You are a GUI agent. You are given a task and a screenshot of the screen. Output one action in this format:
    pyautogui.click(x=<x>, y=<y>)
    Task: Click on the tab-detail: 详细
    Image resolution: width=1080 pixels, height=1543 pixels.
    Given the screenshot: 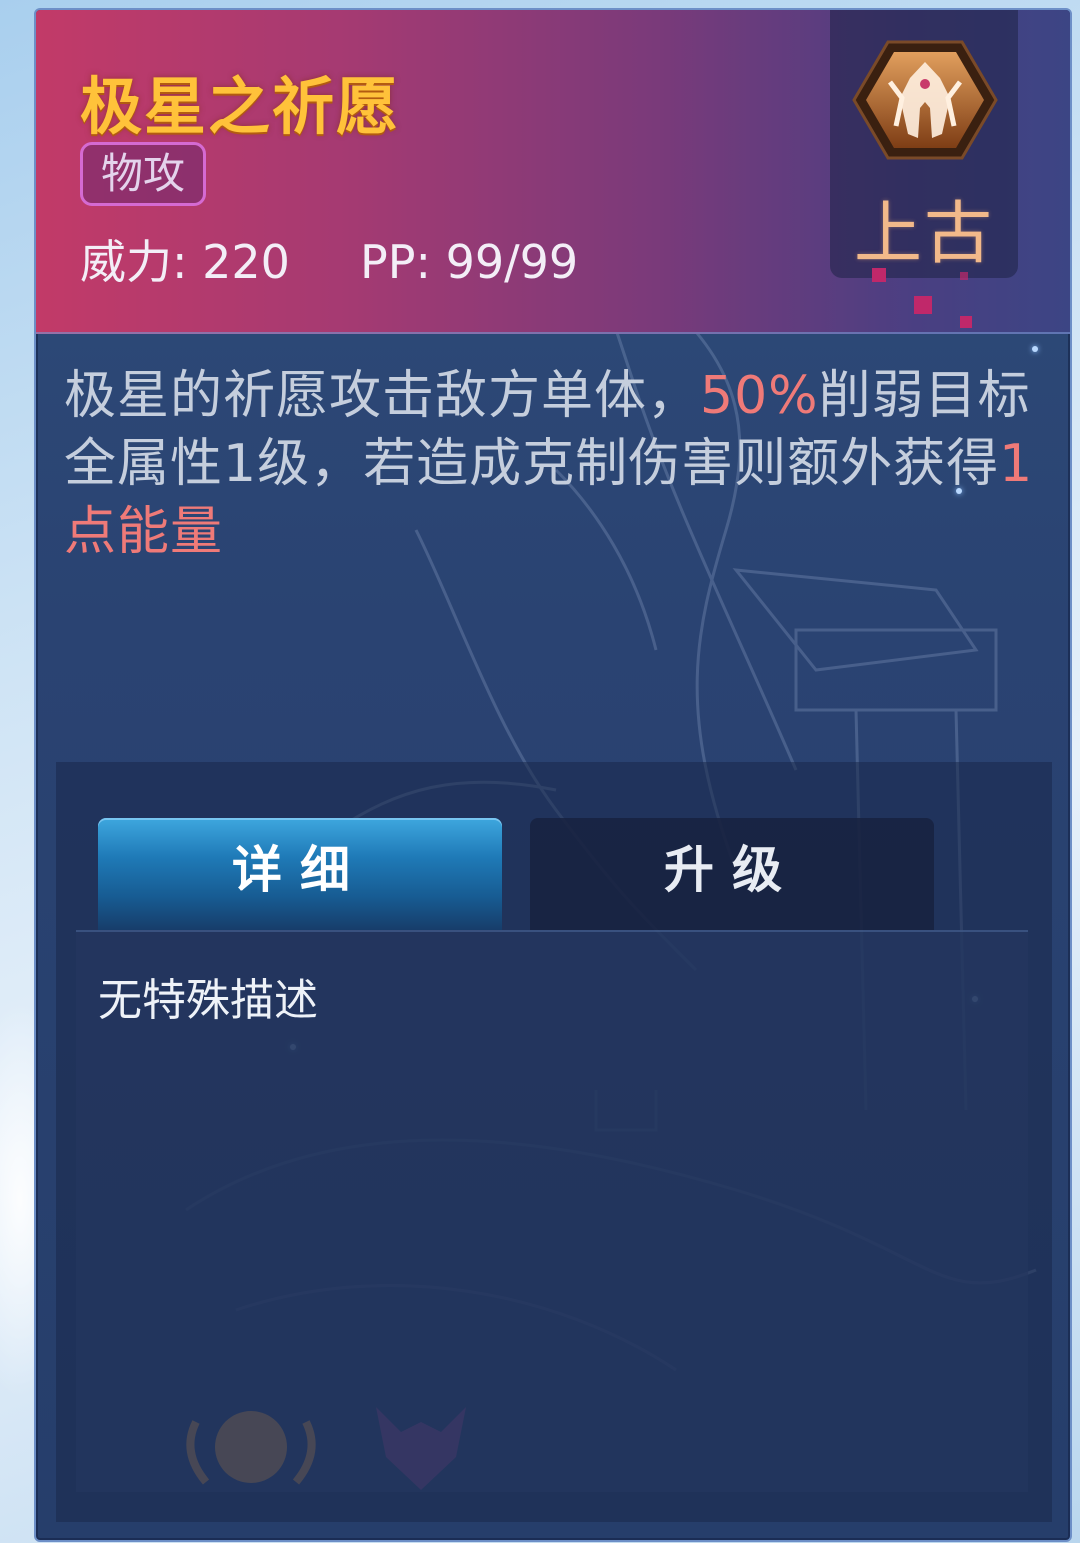 What is the action you would take?
    pyautogui.click(x=300, y=874)
    